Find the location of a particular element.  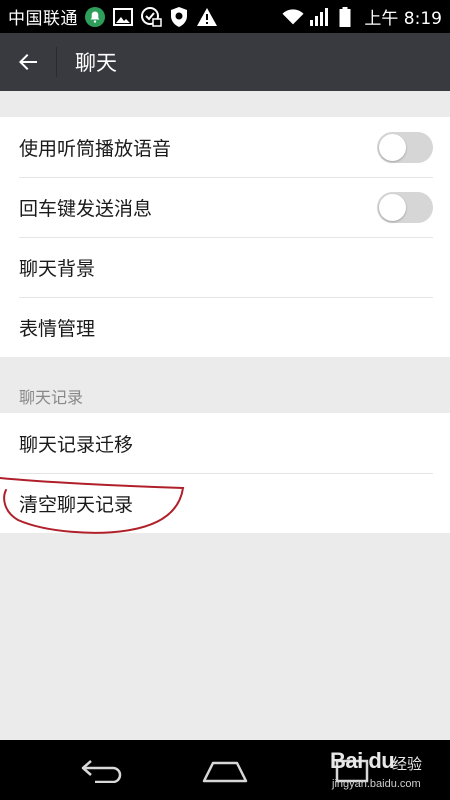

home-nav-icon is located at coordinates (225, 772).